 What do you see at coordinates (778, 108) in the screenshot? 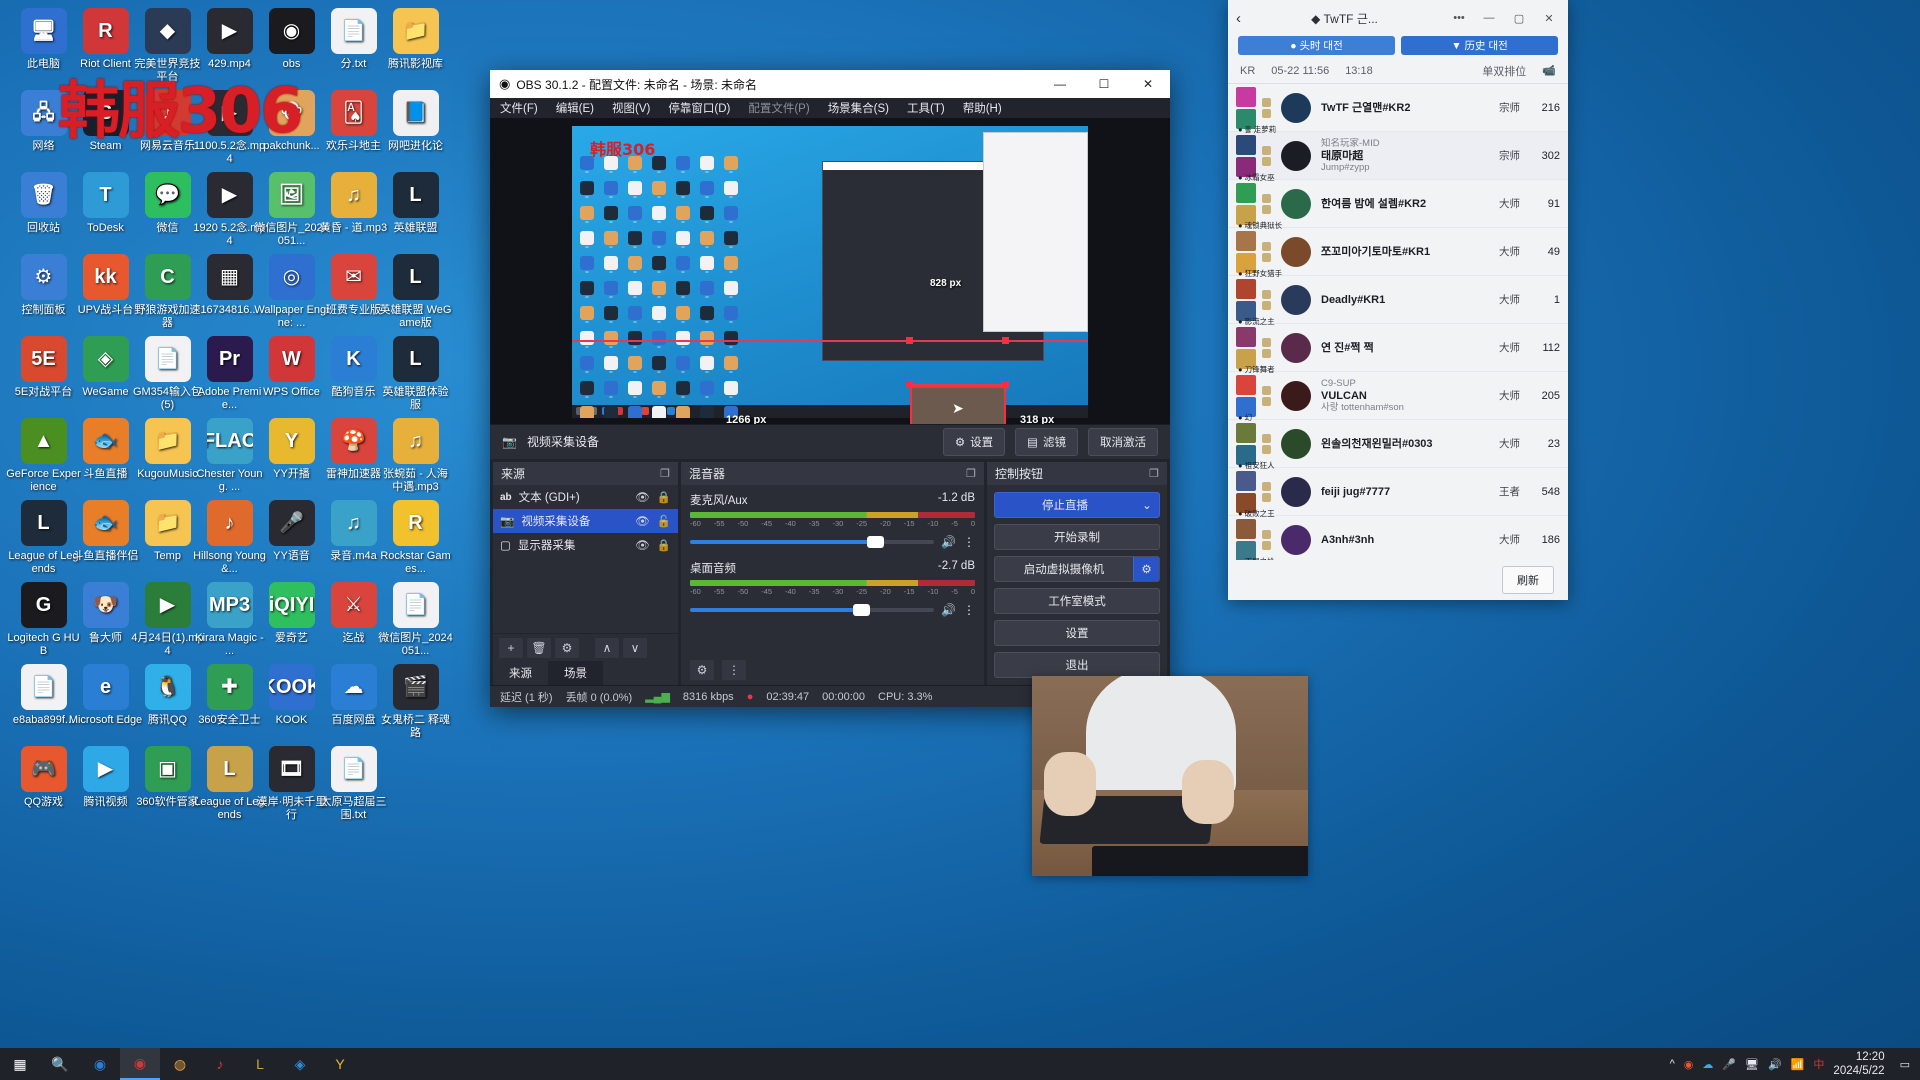
I see `menu-item-profile: 配置文件(P)` at bounding box center [778, 108].